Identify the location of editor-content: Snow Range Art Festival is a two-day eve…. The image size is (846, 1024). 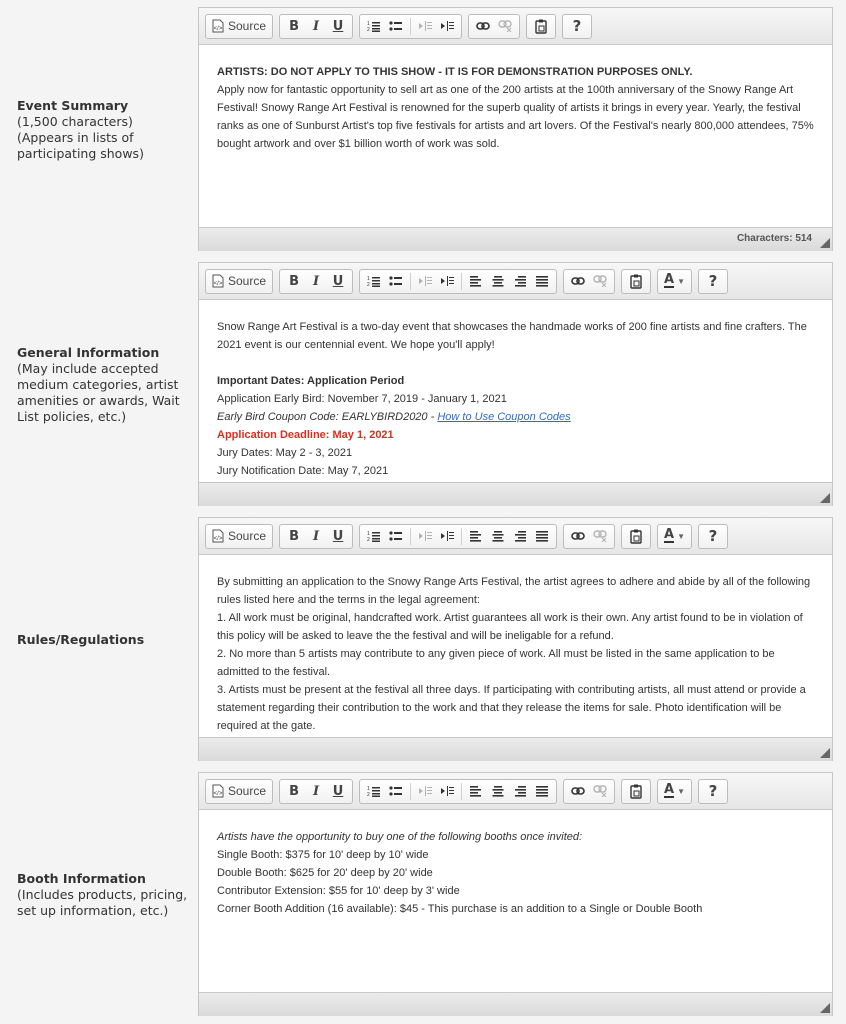
(515, 391).